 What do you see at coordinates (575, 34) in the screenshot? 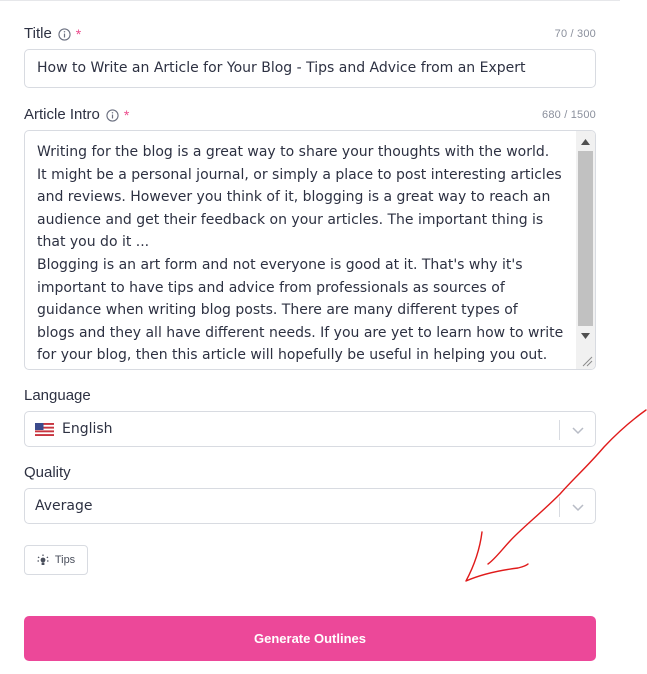
I see `title-char-counter: 70 / 300` at bounding box center [575, 34].